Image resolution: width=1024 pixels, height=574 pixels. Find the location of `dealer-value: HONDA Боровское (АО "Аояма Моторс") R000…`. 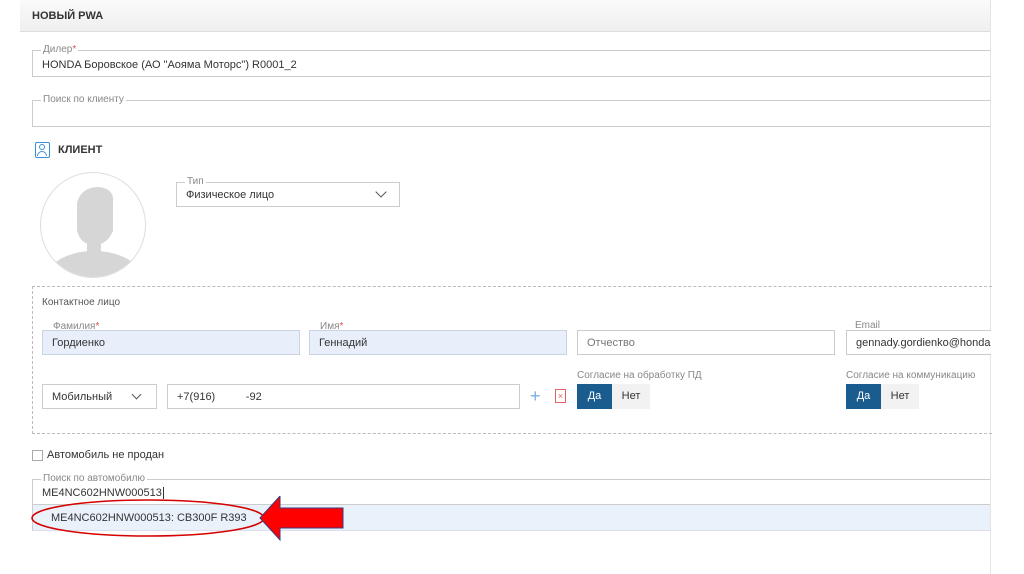

dealer-value: HONDA Боровское (АО "Аояма Моторс") R000… is located at coordinates (169, 65).